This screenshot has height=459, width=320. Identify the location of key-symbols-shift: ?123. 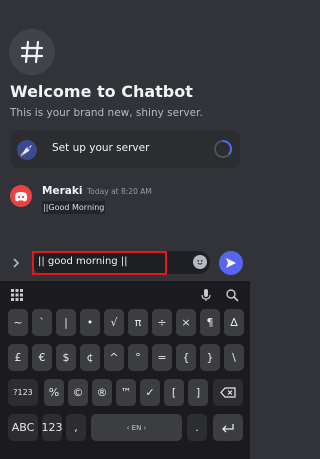
(23, 392).